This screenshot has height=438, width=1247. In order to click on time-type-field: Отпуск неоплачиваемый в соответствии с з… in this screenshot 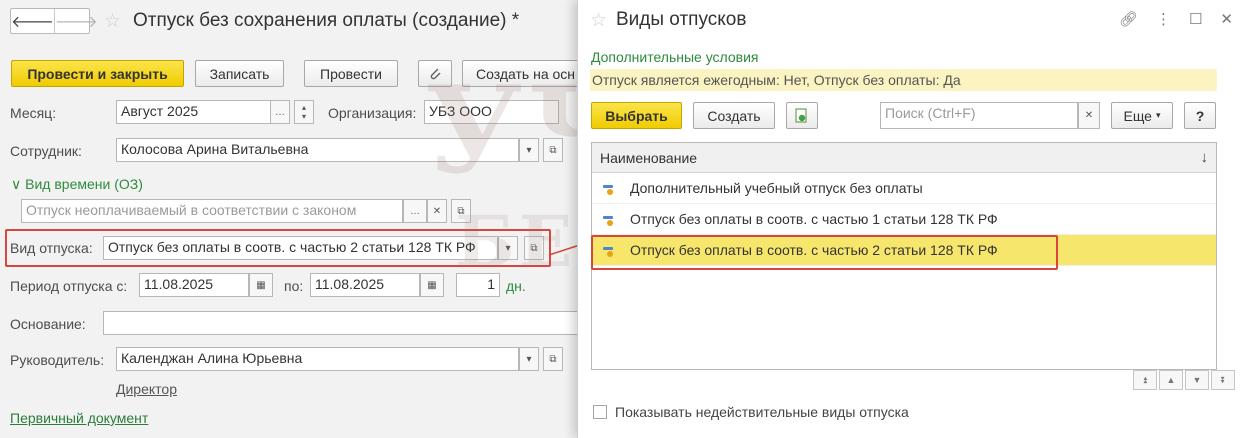, I will do `click(212, 211)`.